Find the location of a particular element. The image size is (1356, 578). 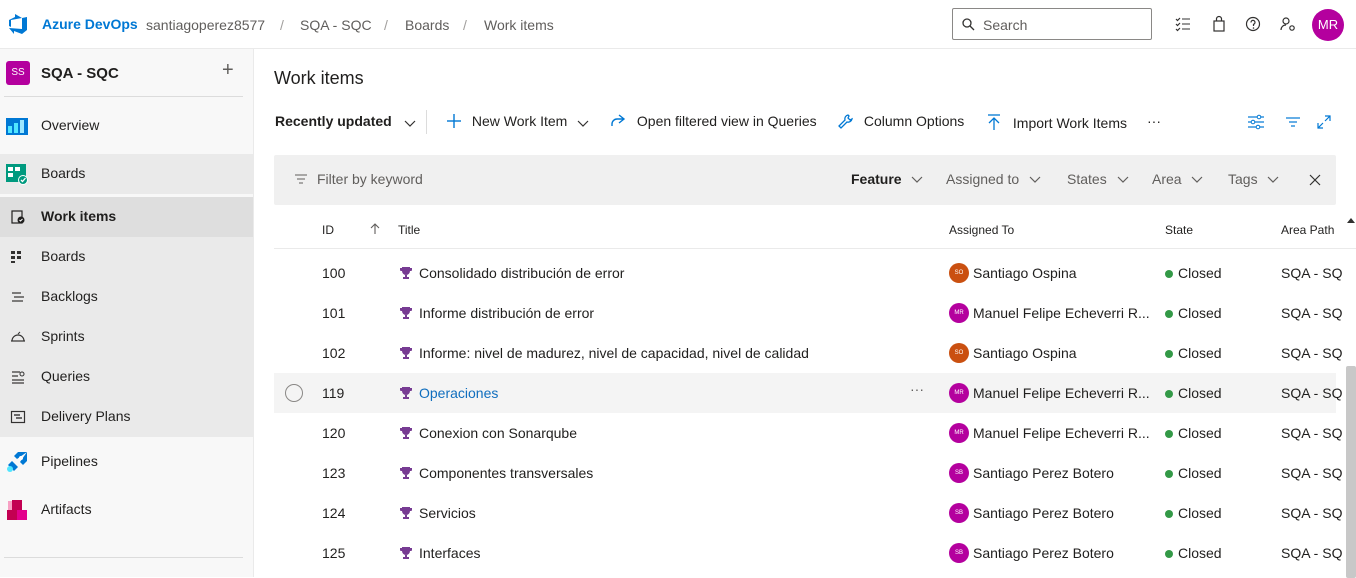

breadcrumb-boards: Boards is located at coordinates (427, 25).